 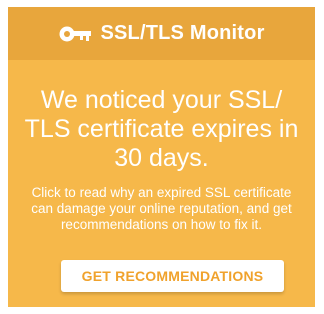 What do you see at coordinates (172, 276) in the screenshot?
I see `get-recommendations-button: GET RECOMMENDATIONS` at bounding box center [172, 276].